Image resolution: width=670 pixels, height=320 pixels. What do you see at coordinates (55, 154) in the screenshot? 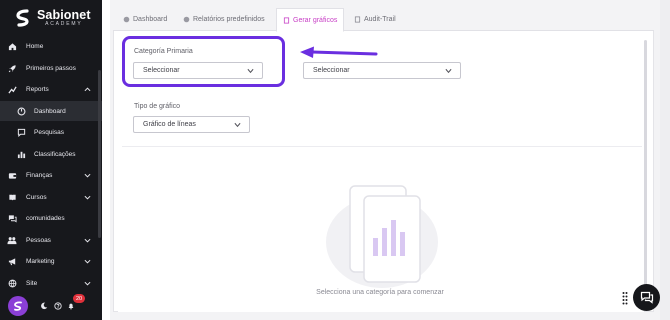
I see `sidebar-item-label: Classificações` at bounding box center [55, 154].